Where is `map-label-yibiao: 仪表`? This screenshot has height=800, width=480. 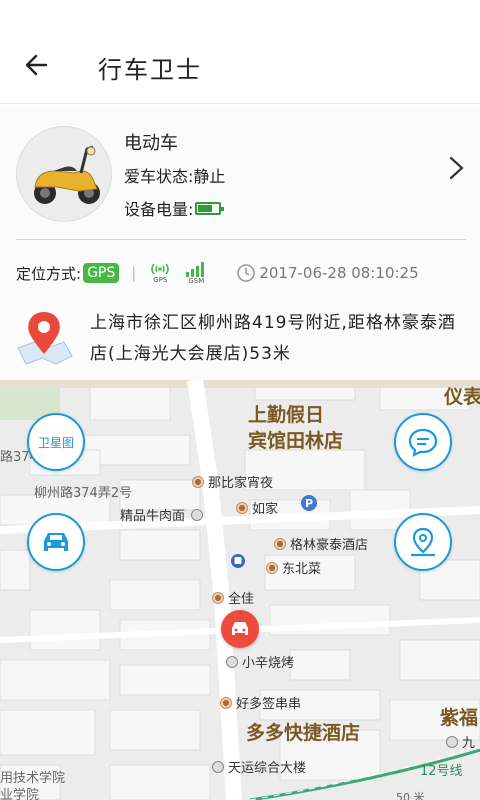
map-label-yibiao: 仪表 is located at coordinates (462, 397).